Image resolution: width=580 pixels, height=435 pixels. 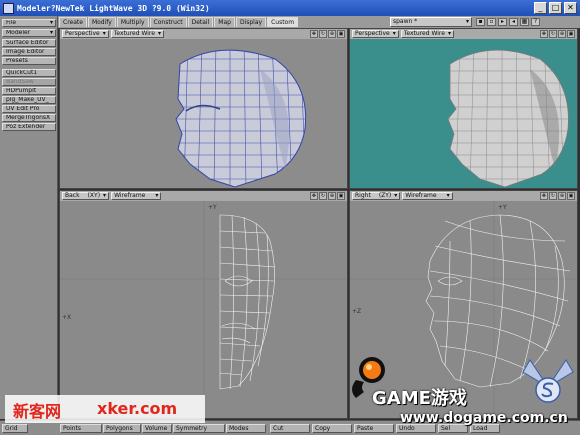 What do you see at coordinates (513, 22) in the screenshot?
I see `prev-layer-icon: ◂` at bounding box center [513, 22].